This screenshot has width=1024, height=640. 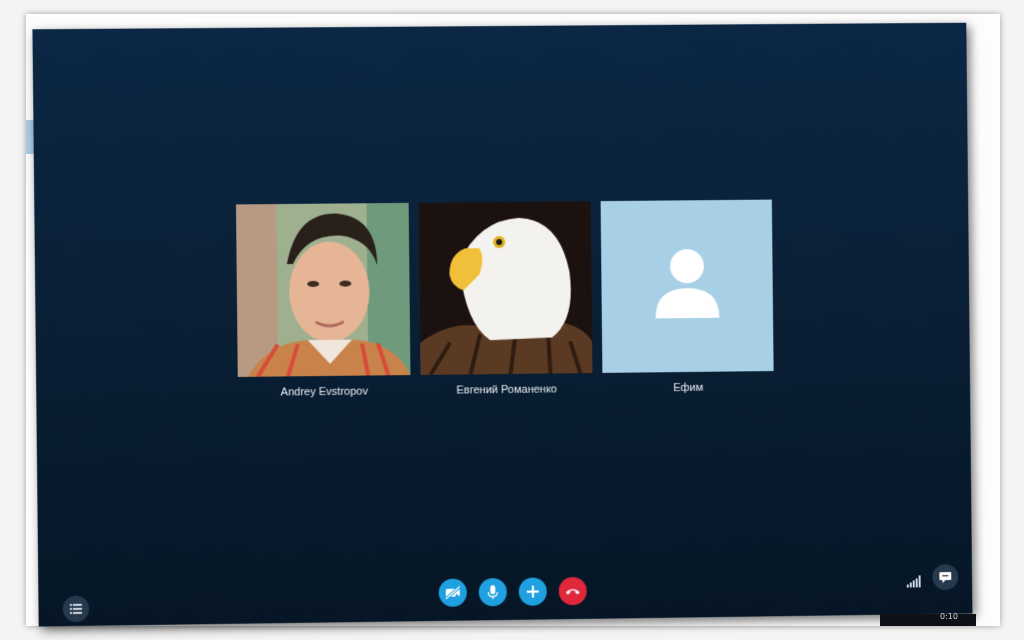 I want to click on eagle-photo, so click(x=505, y=288).